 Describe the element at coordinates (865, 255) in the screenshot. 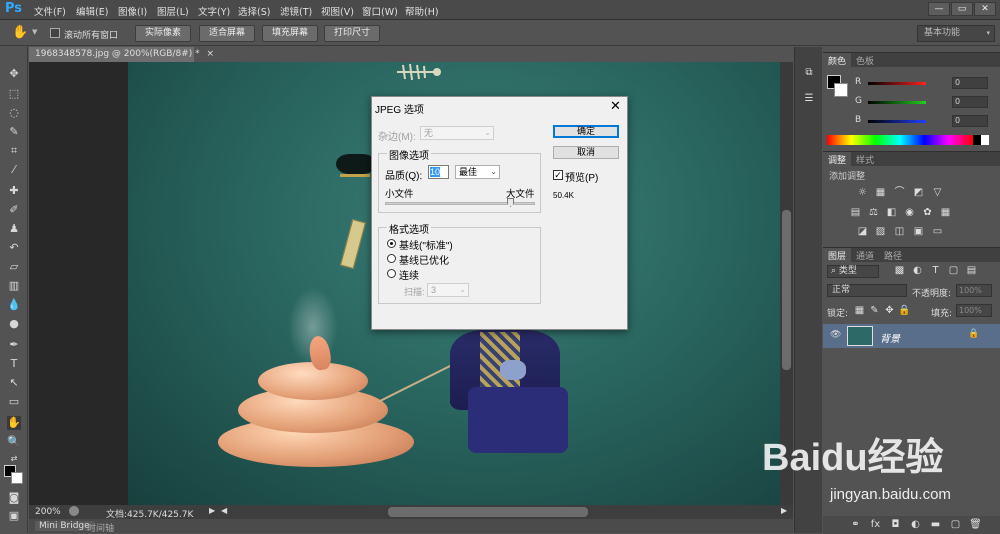

I see `tab-channels: 通道` at that location.